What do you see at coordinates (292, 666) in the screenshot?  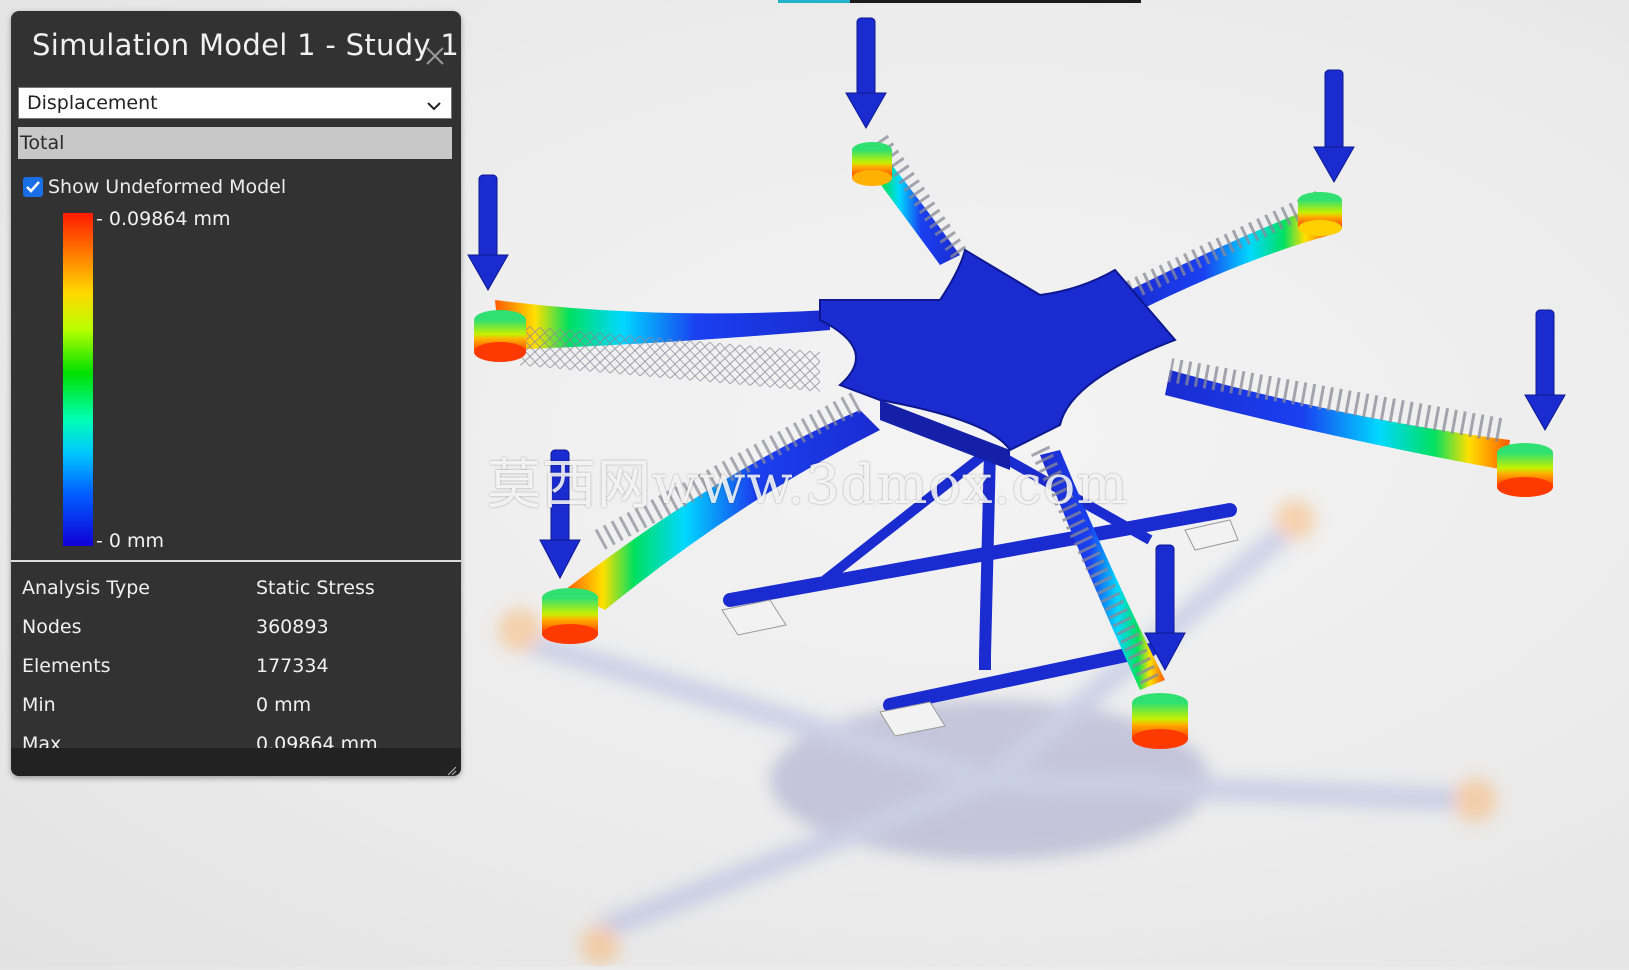 I see `info-value: 177334` at bounding box center [292, 666].